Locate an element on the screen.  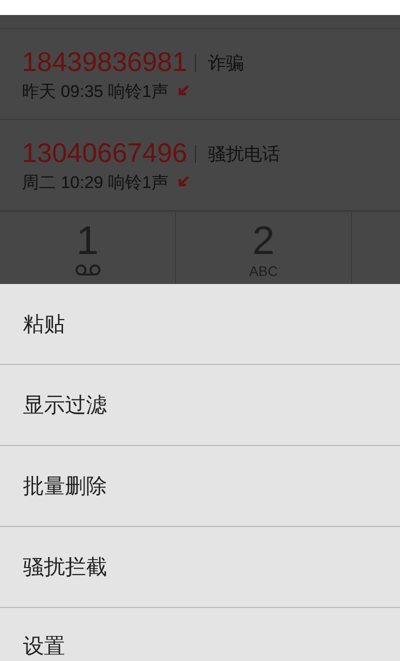
phone-number: 18439836981 is located at coordinates (105, 62).